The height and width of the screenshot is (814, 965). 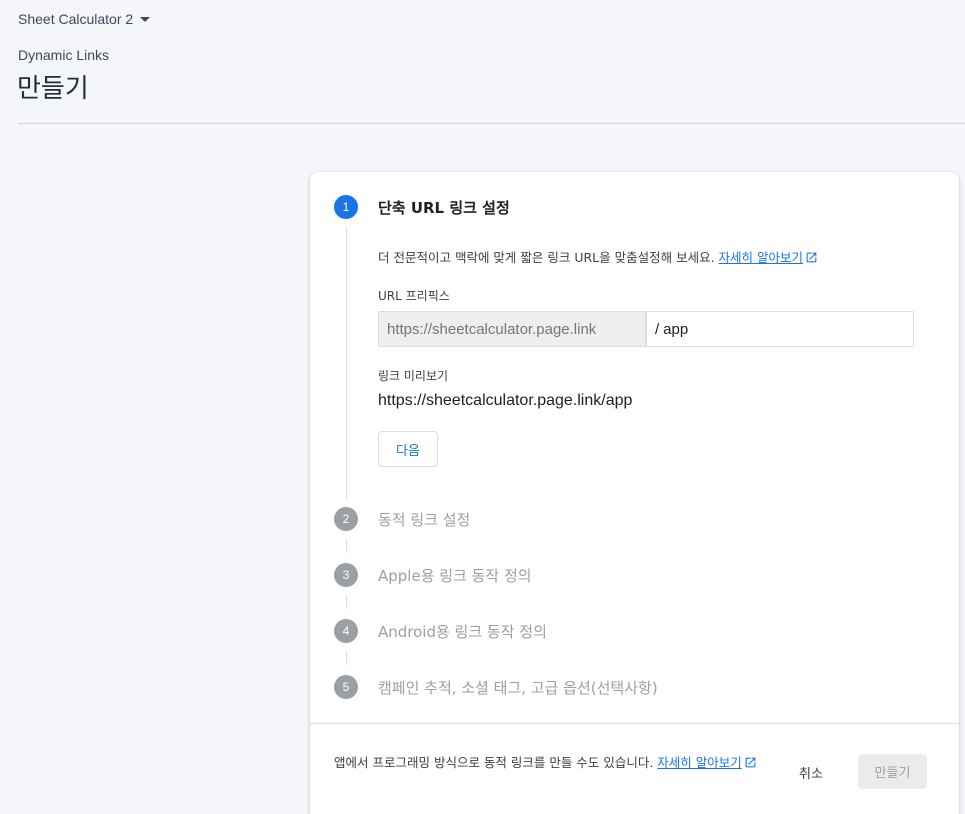 What do you see at coordinates (76, 19) in the screenshot?
I see `project-name: Sheet Calculator 2` at bounding box center [76, 19].